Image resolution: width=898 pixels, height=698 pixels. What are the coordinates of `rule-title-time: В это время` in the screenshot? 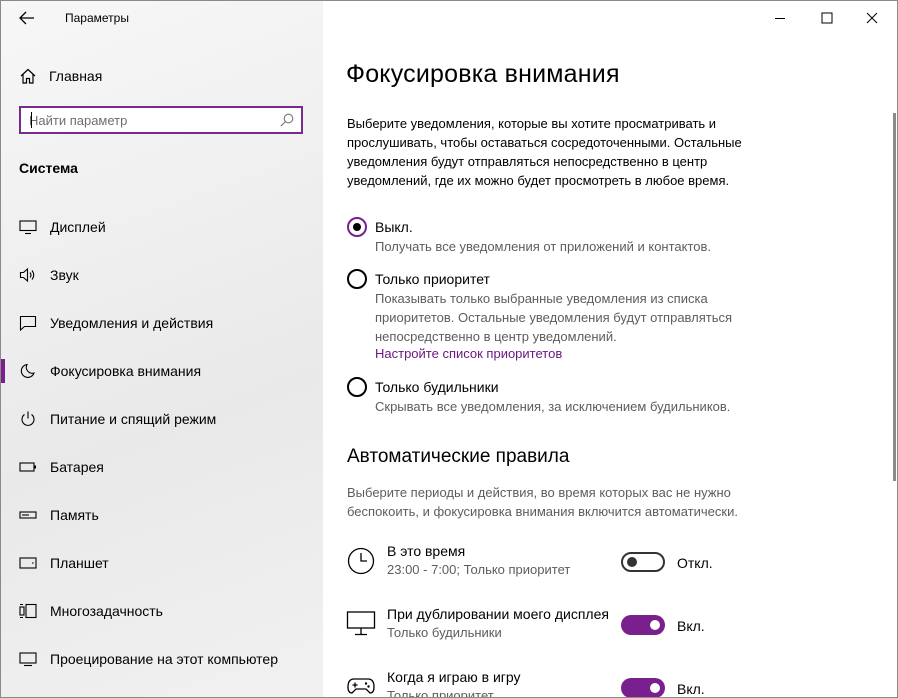 It's located at (426, 551).